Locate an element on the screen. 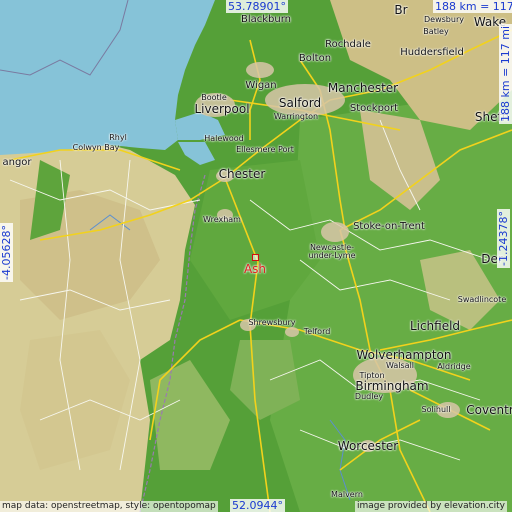 This screenshot has height=512, width=512. label-walsall: Walsall is located at coordinates (400, 365).